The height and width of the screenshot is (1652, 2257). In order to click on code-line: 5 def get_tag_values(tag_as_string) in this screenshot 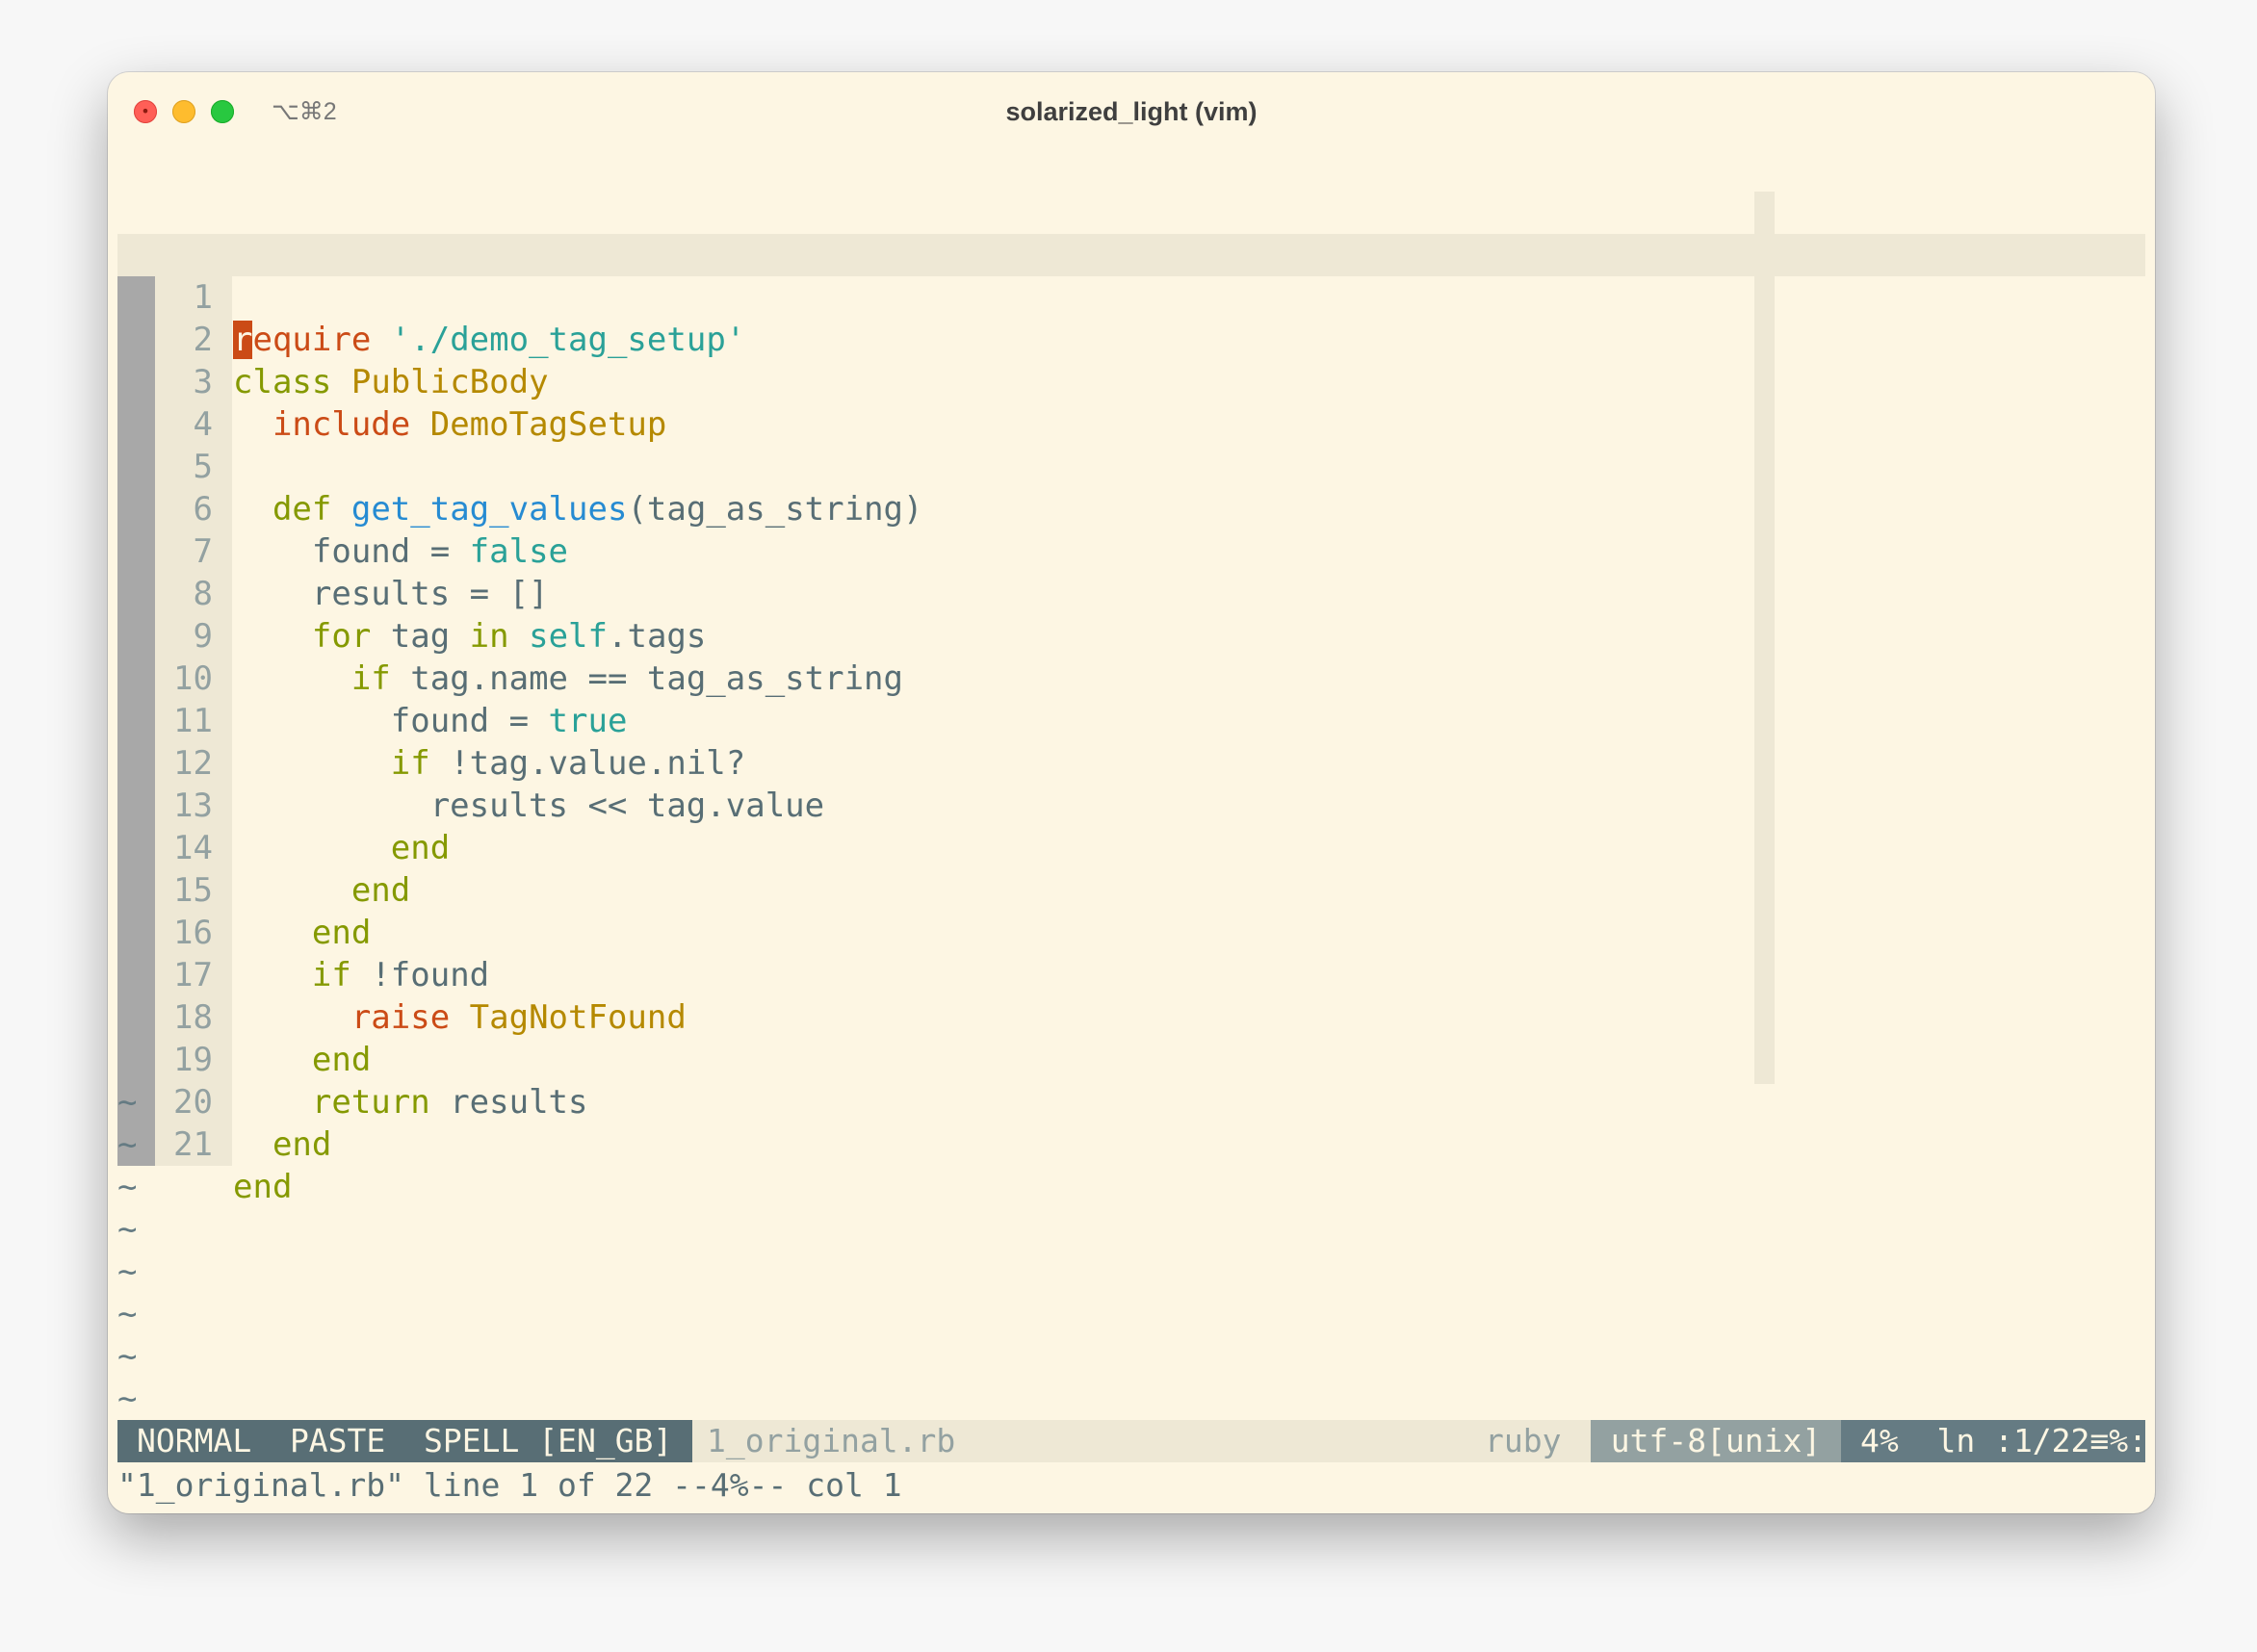, I will do `click(1131, 445)`.